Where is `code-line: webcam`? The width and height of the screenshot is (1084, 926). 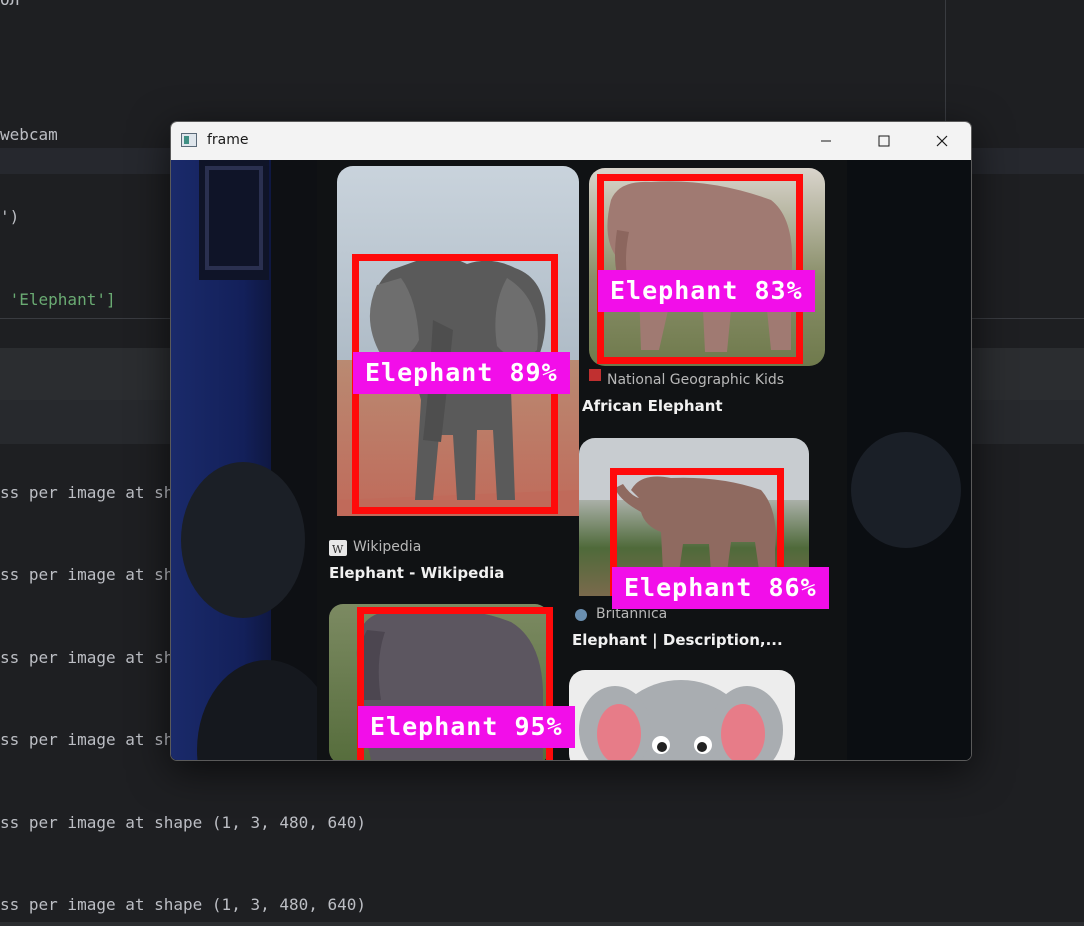
code-line: webcam is located at coordinates (29, 134).